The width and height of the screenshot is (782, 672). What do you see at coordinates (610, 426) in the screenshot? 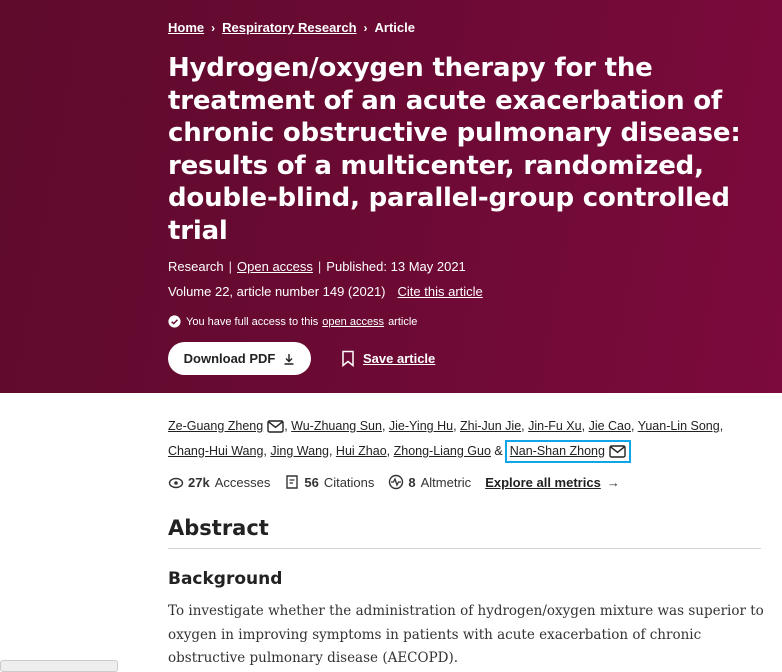
I see `author-link: Jie Cao` at bounding box center [610, 426].